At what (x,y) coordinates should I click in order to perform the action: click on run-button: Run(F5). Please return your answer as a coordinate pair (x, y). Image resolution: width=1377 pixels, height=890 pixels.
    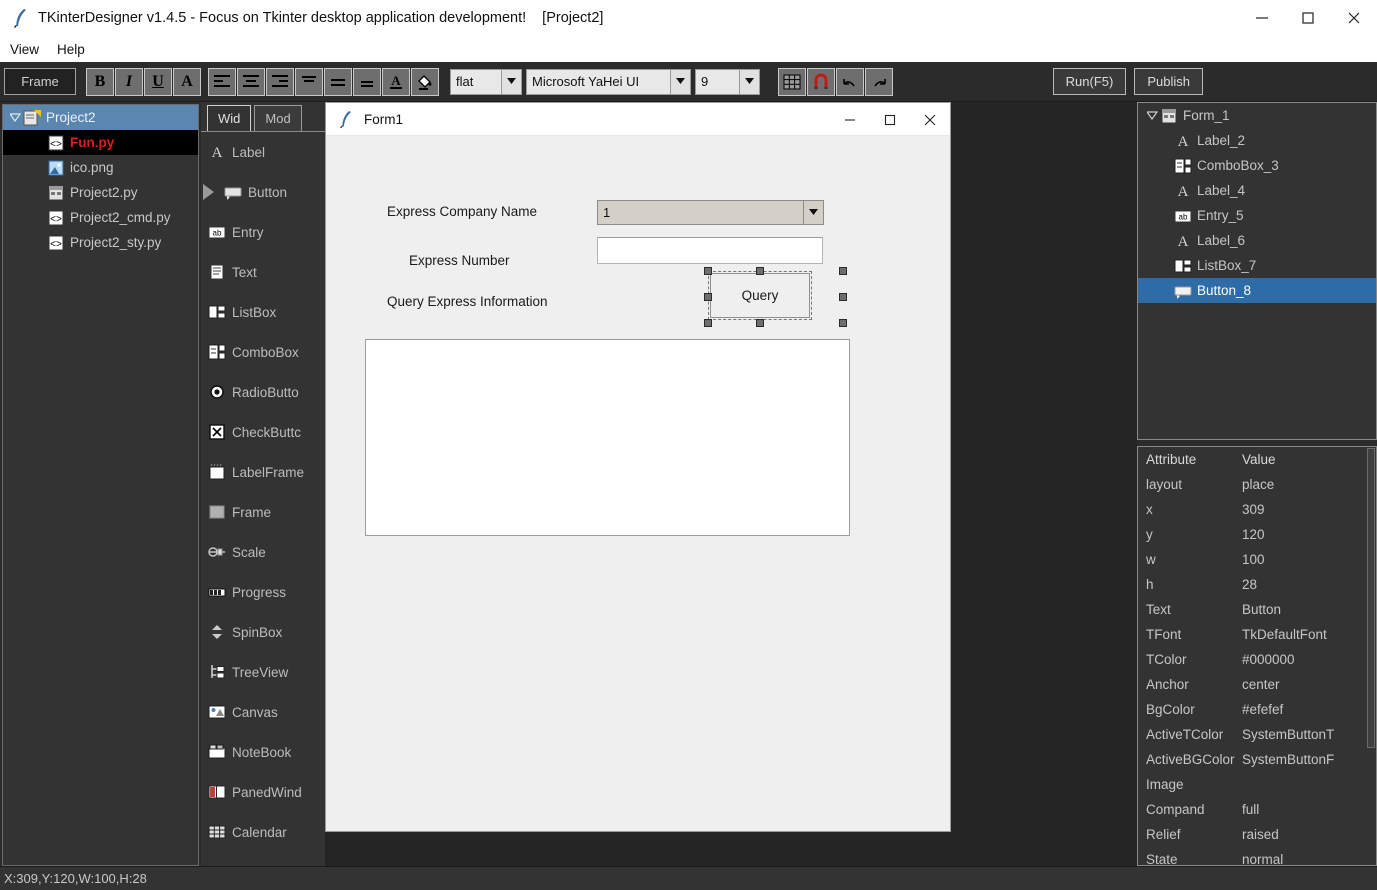
    Looking at the image, I should click on (1089, 81).